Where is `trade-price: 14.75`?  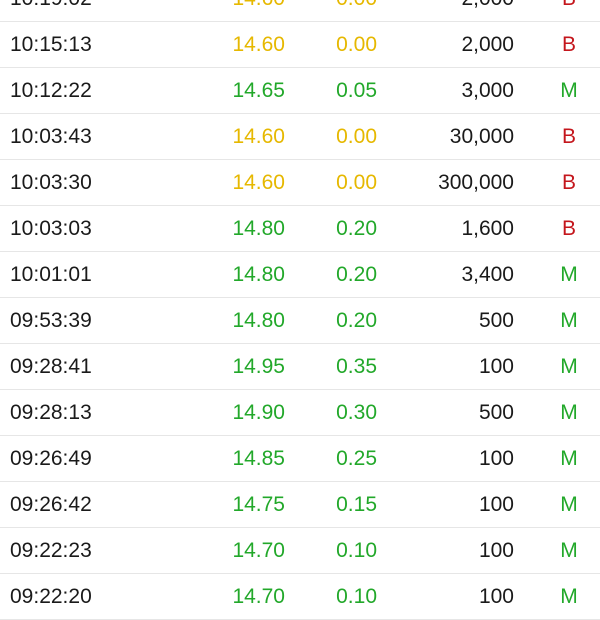 trade-price: 14.75 is located at coordinates (258, 504).